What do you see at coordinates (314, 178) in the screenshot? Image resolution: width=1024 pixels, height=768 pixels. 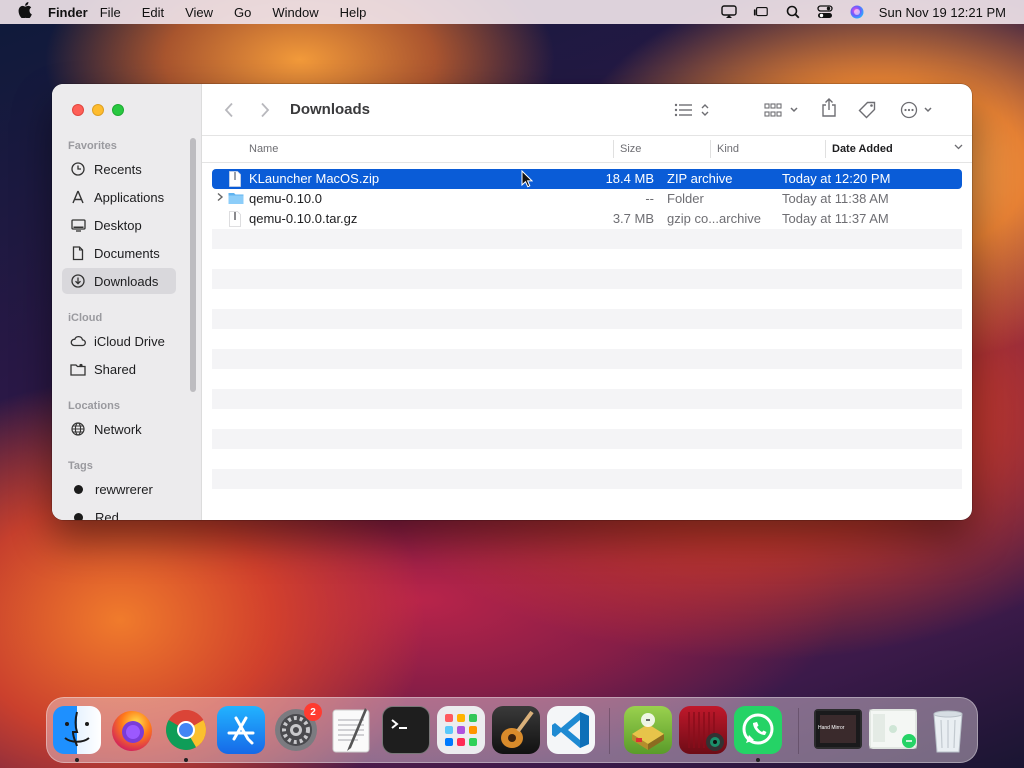 I see `file-name: KLauncher MacOS.zip` at bounding box center [314, 178].